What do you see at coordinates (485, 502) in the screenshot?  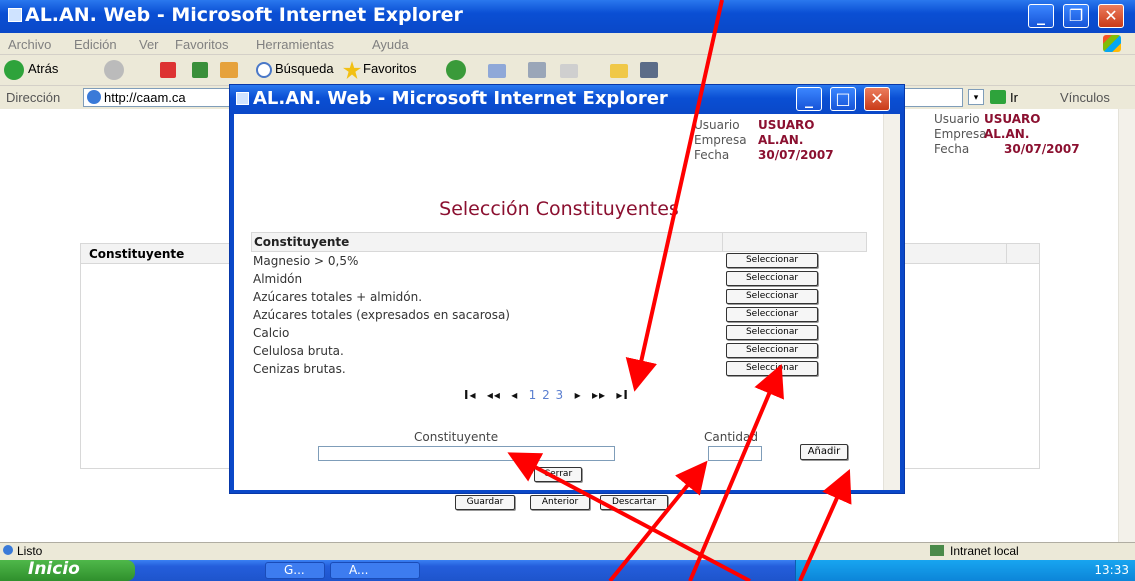 I see `save-button: Guardar` at bounding box center [485, 502].